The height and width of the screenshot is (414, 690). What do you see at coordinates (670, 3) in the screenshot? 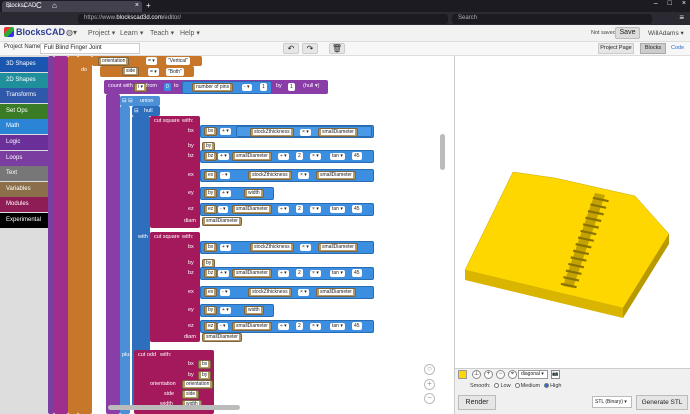
I see `maximize-icon: □` at bounding box center [670, 3].